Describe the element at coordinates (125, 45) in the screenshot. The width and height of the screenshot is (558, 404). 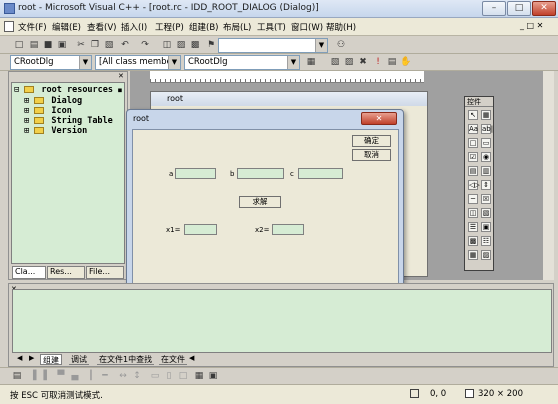
I see `undo-icon: ↶` at that location.